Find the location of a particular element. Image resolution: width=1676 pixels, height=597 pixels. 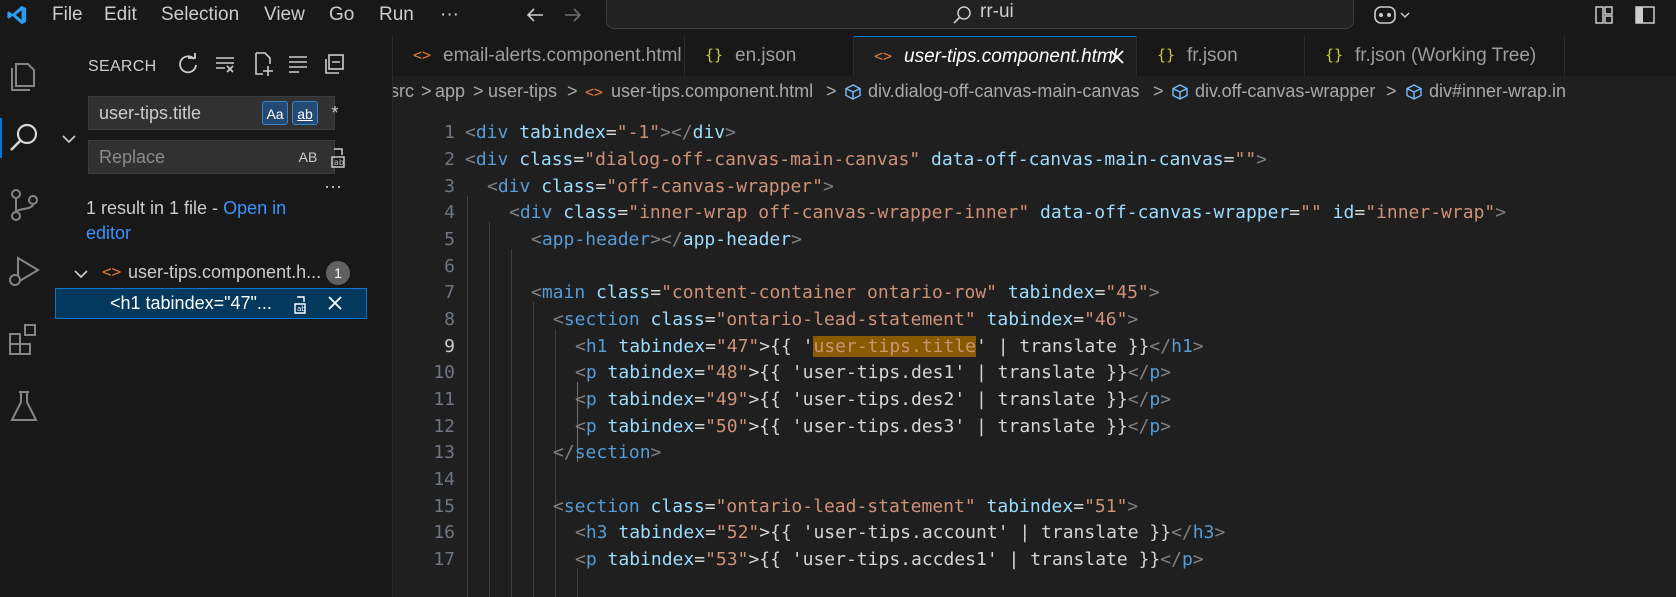

explorer-icon is located at coordinates (24, 74).